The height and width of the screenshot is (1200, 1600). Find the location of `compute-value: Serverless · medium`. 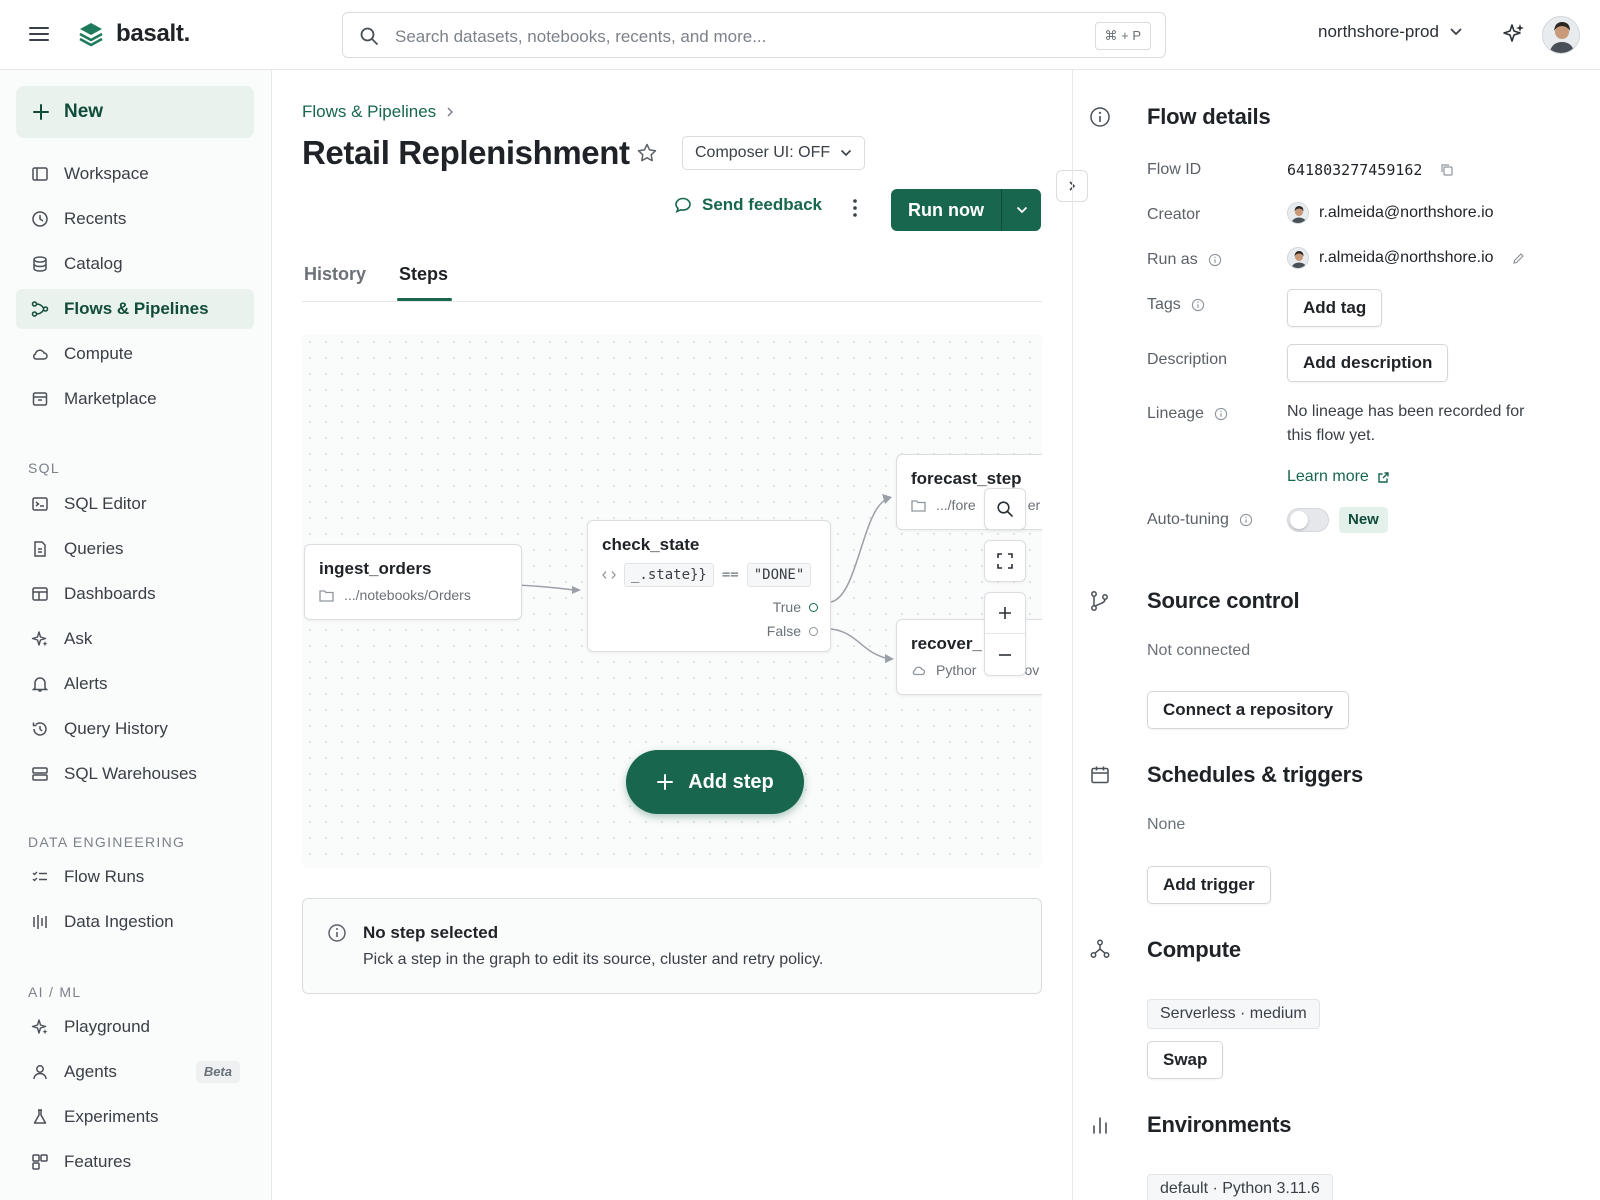

compute-value: Serverless · medium is located at coordinates (1233, 1014).